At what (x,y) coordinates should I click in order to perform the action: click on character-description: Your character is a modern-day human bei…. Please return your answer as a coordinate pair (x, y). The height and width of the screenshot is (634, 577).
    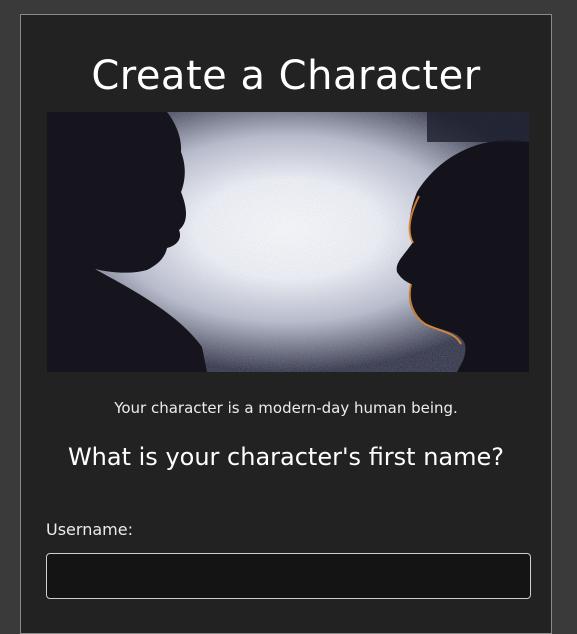
    Looking at the image, I should click on (286, 408).